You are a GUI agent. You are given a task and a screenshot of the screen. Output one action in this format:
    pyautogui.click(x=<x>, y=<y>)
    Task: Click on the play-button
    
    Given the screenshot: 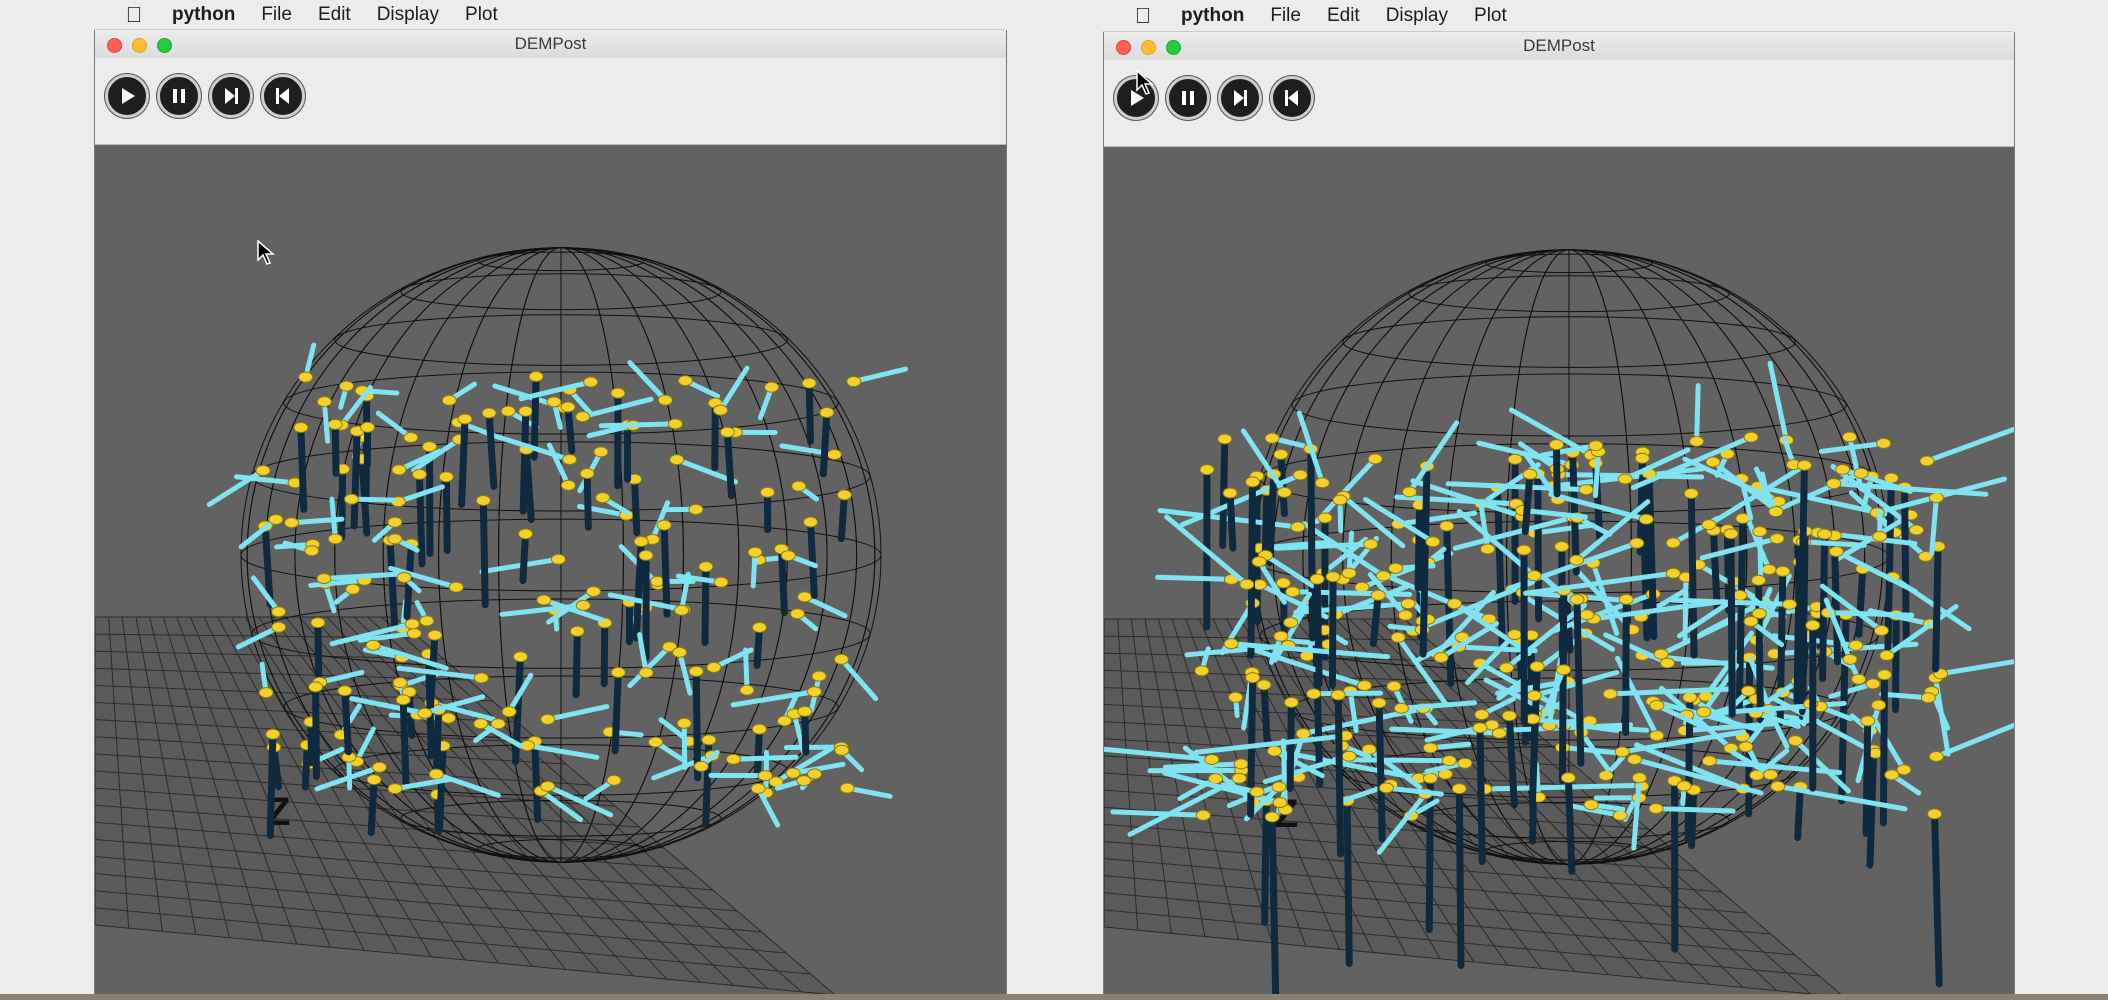 What is the action you would take?
    pyautogui.click(x=127, y=96)
    